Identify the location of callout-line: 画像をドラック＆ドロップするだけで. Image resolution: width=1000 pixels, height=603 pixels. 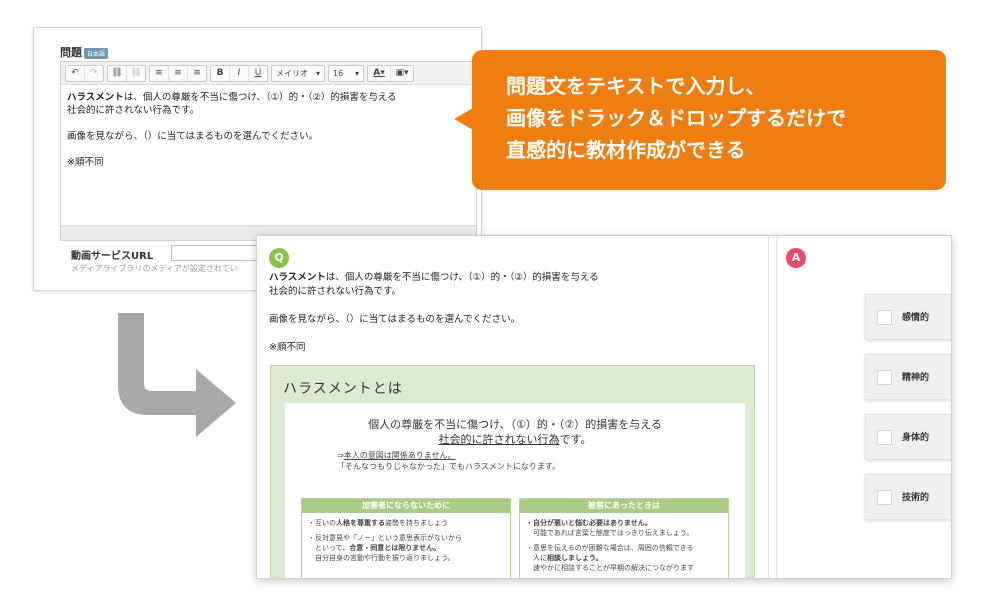
(676, 118).